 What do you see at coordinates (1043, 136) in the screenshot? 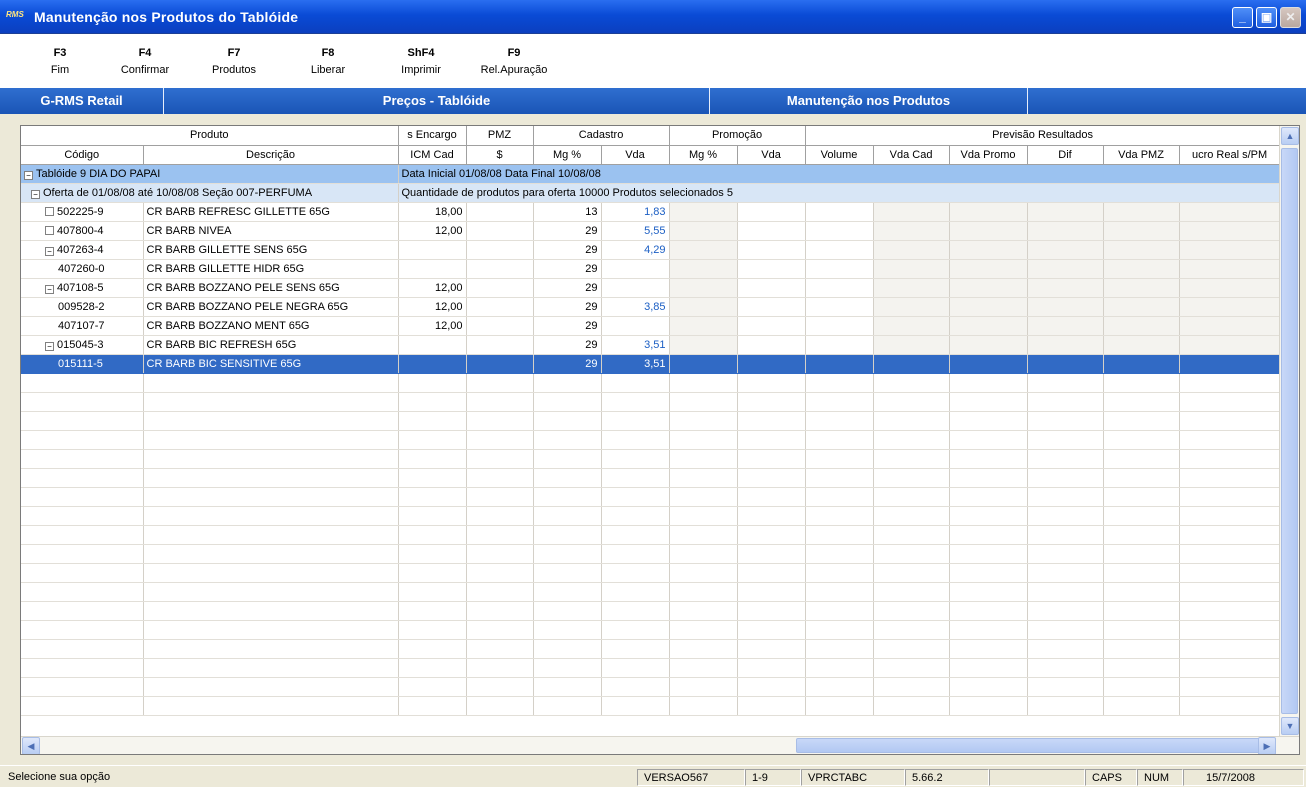
I see `header-previsao: Previsão Resultados` at bounding box center [1043, 136].